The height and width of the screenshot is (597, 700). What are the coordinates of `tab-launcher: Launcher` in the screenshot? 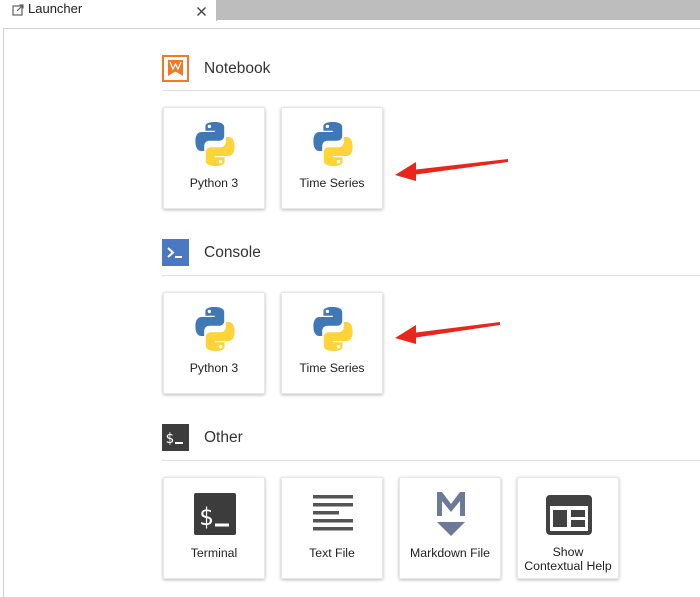 It's located at (108, 10).